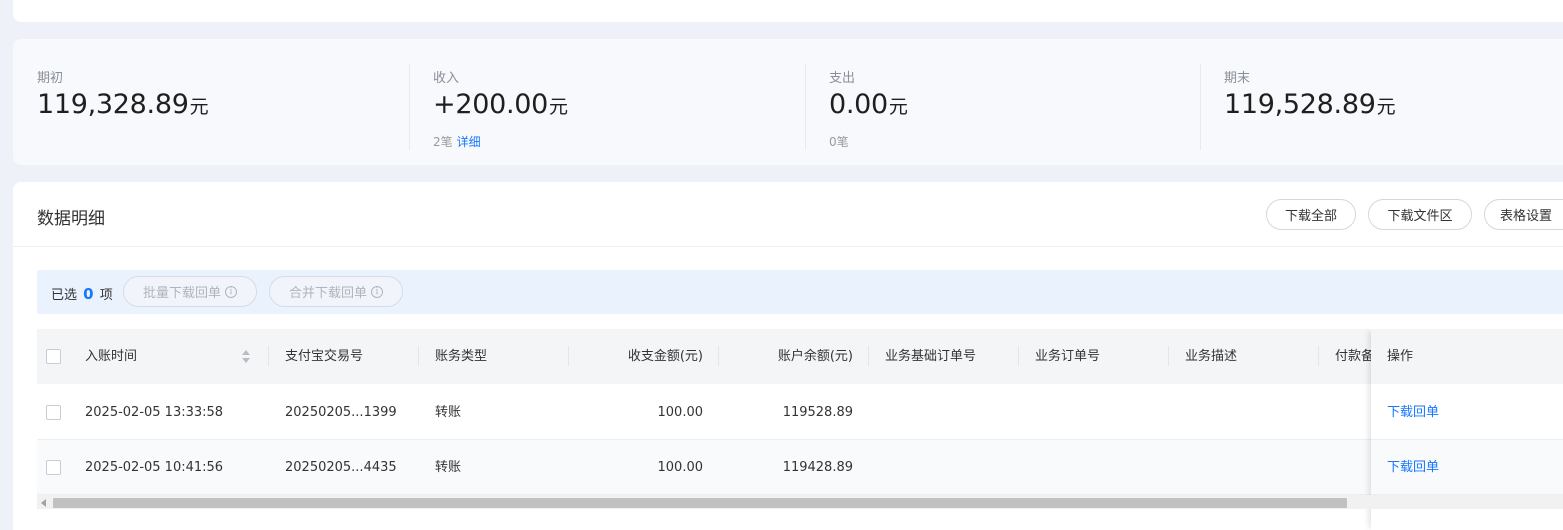 The image size is (1563, 530). I want to click on batch-download-label: 批量下载回单, so click(181, 293).